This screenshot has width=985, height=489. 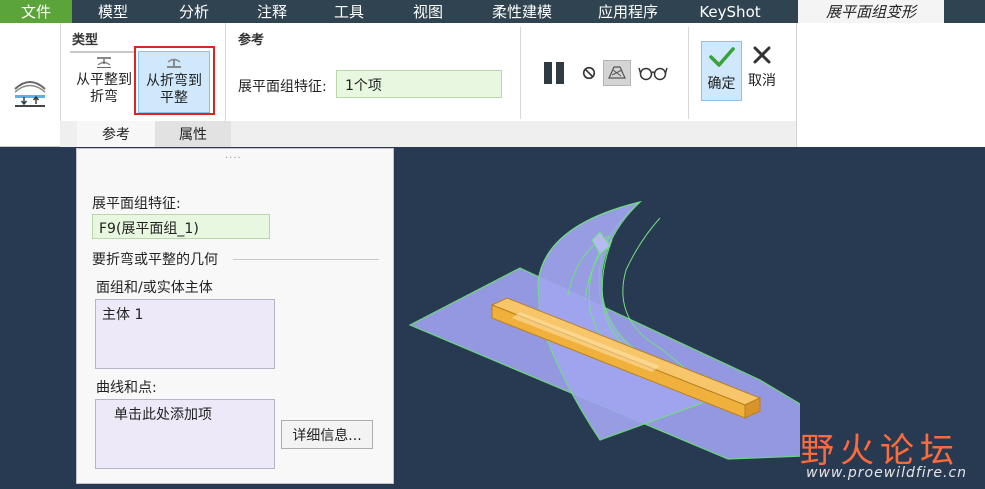 I want to click on unbend-quilt-icon, so click(x=30, y=94).